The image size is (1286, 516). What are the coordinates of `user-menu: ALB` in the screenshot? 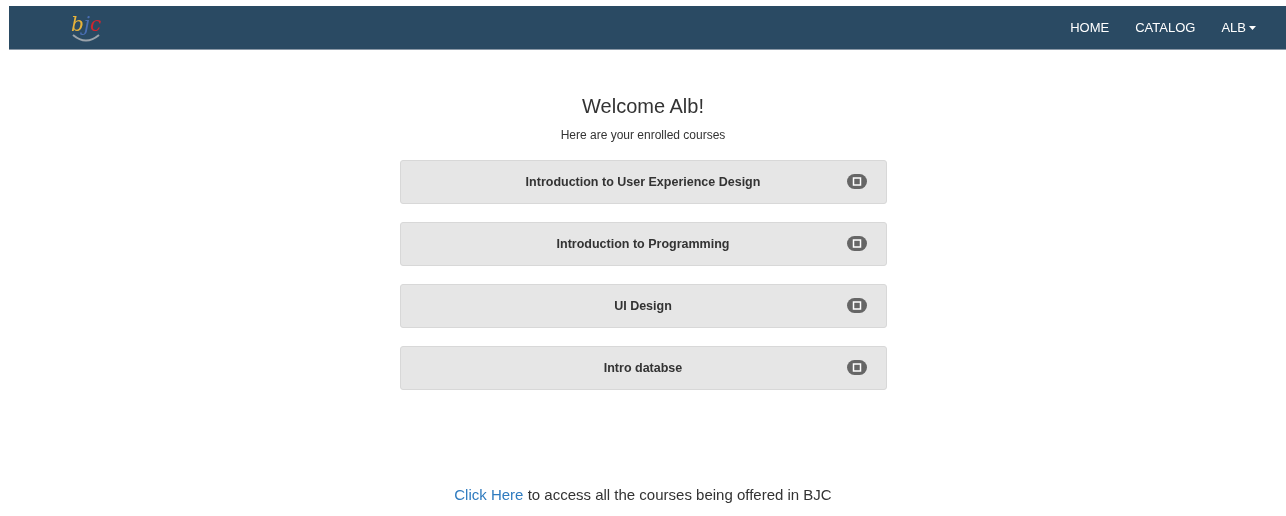 It's located at (1238, 27).